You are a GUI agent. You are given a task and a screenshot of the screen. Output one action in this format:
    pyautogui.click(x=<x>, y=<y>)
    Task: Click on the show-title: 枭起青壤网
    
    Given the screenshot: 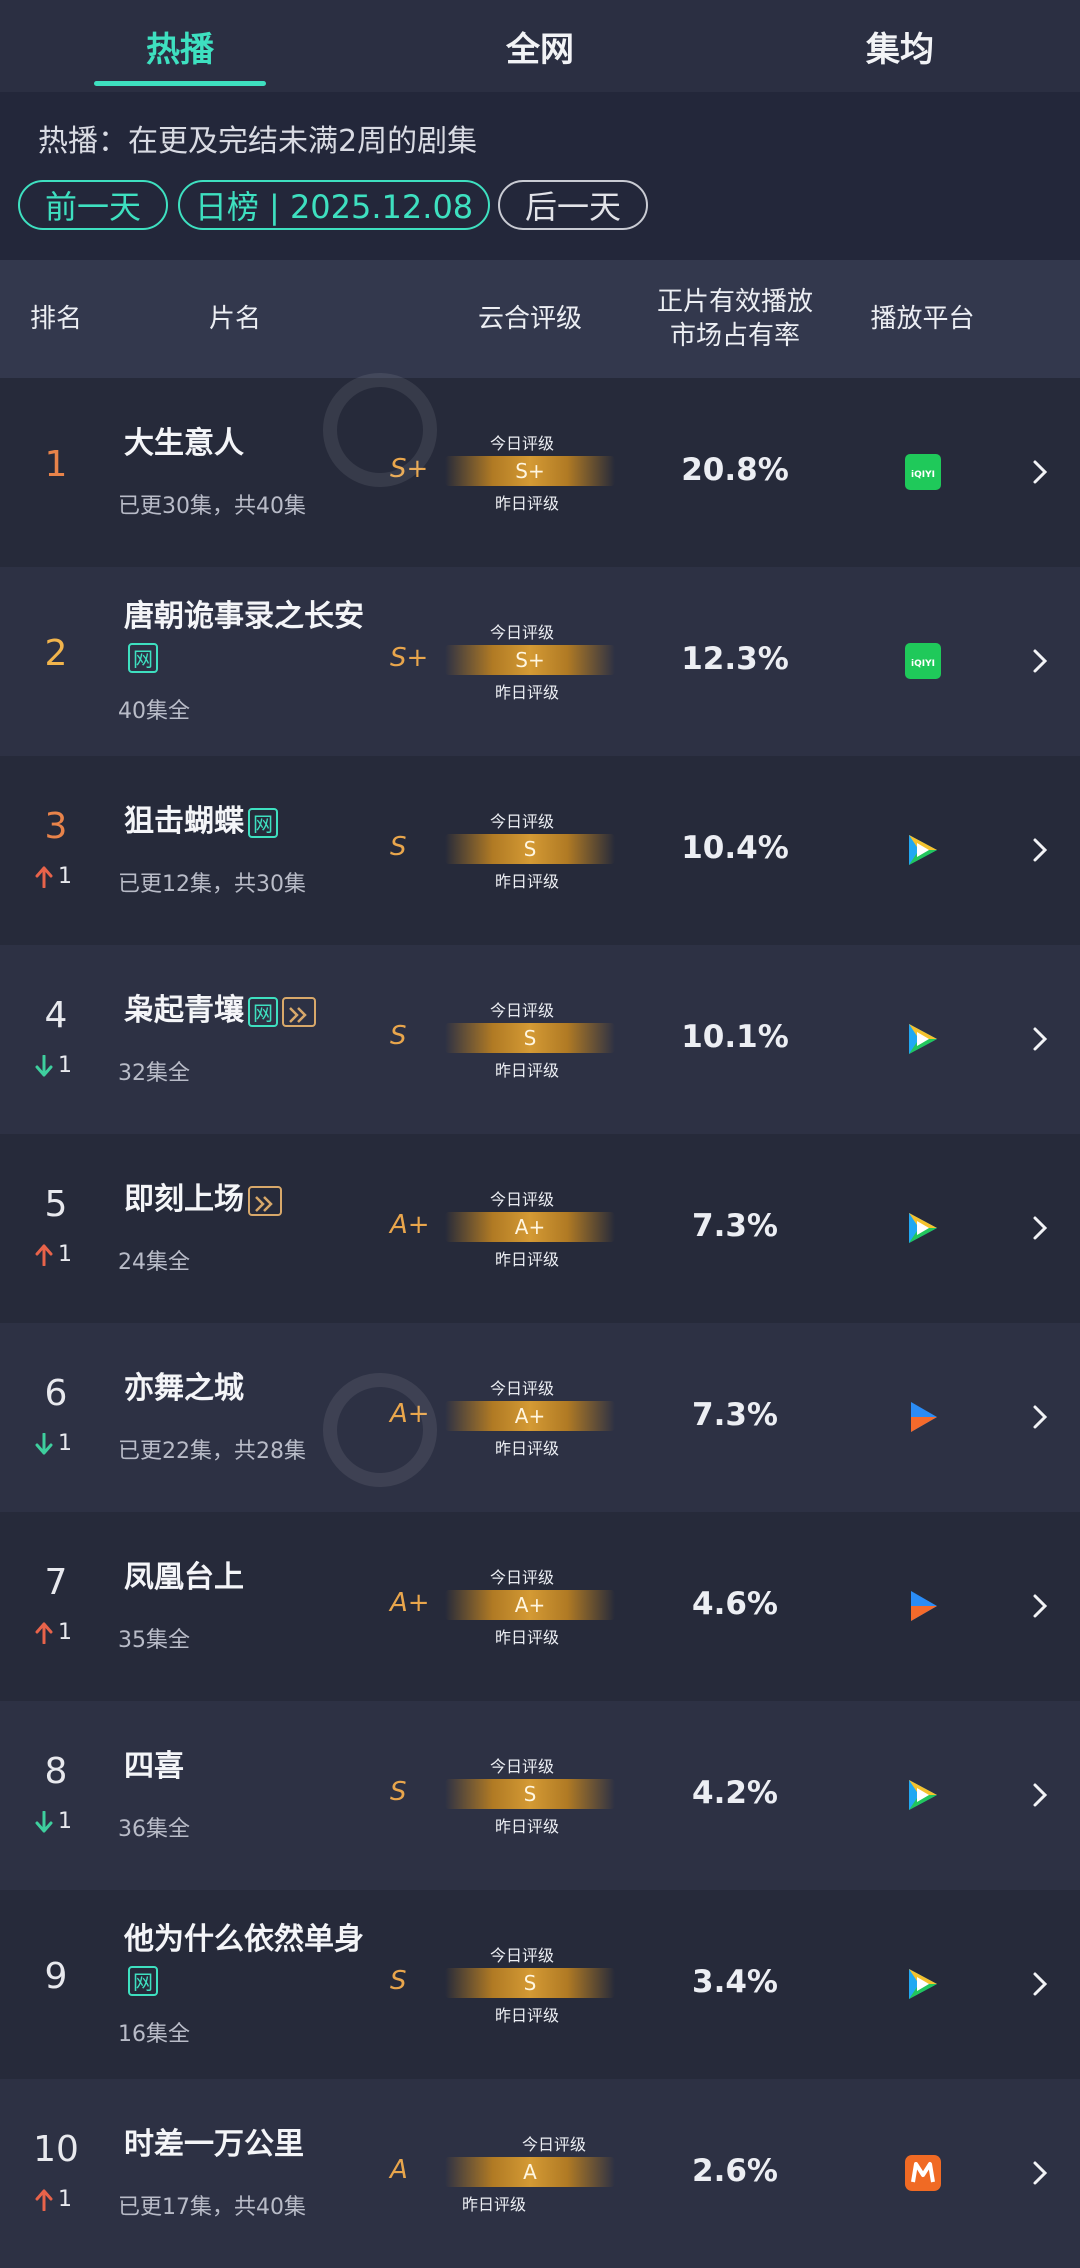 What is the action you would take?
    pyautogui.click(x=244, y=1011)
    